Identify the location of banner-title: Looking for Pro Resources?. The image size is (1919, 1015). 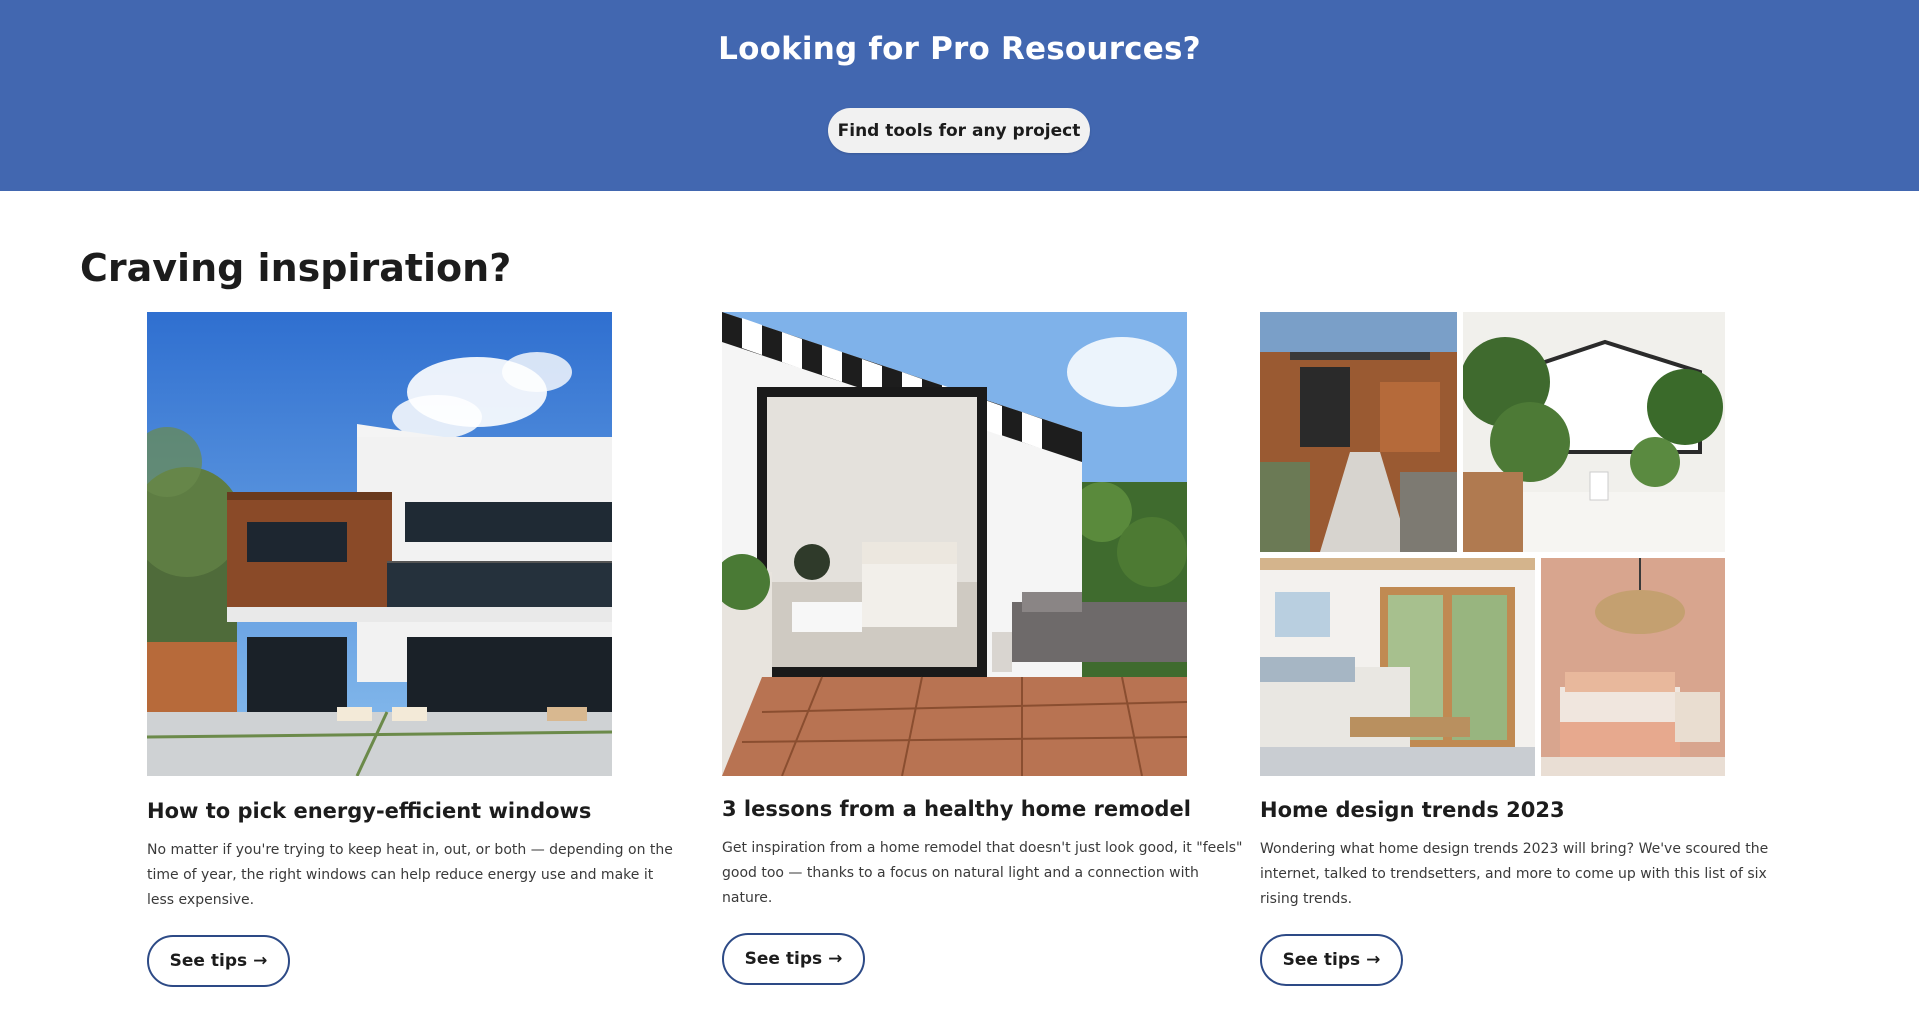
(959, 49).